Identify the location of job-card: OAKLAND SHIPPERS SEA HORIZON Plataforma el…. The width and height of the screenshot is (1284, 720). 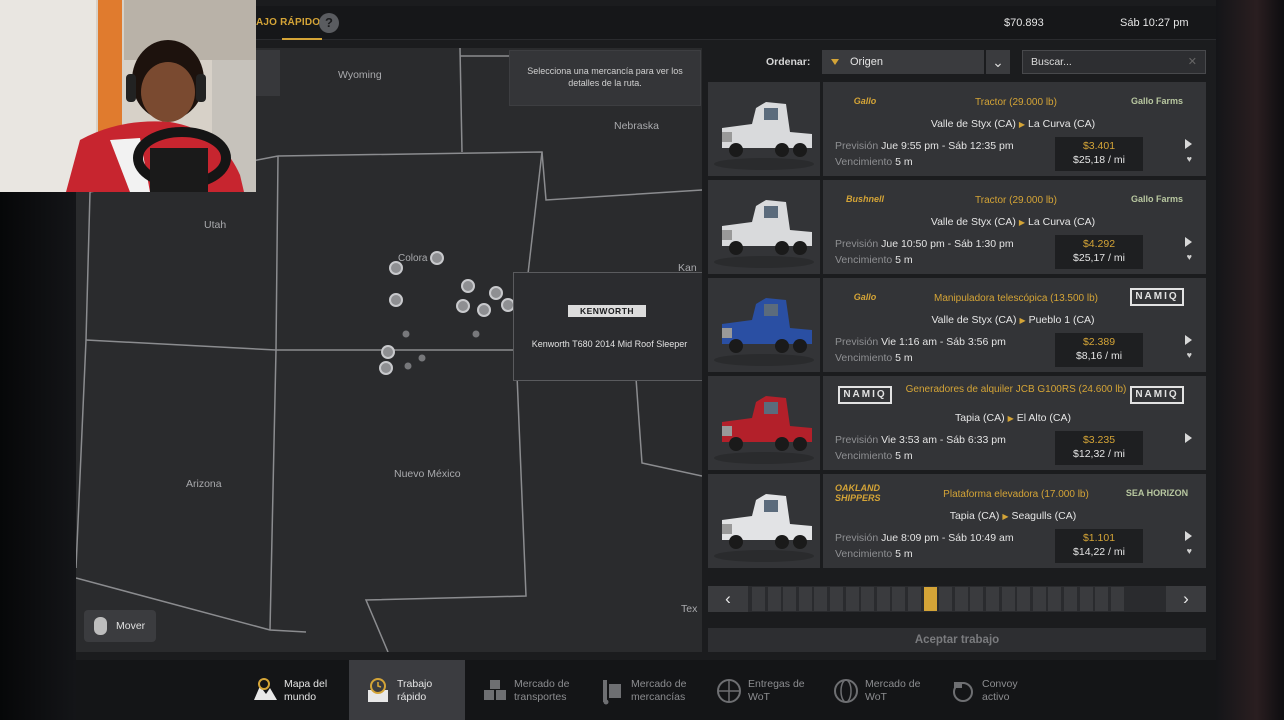
(1014, 521).